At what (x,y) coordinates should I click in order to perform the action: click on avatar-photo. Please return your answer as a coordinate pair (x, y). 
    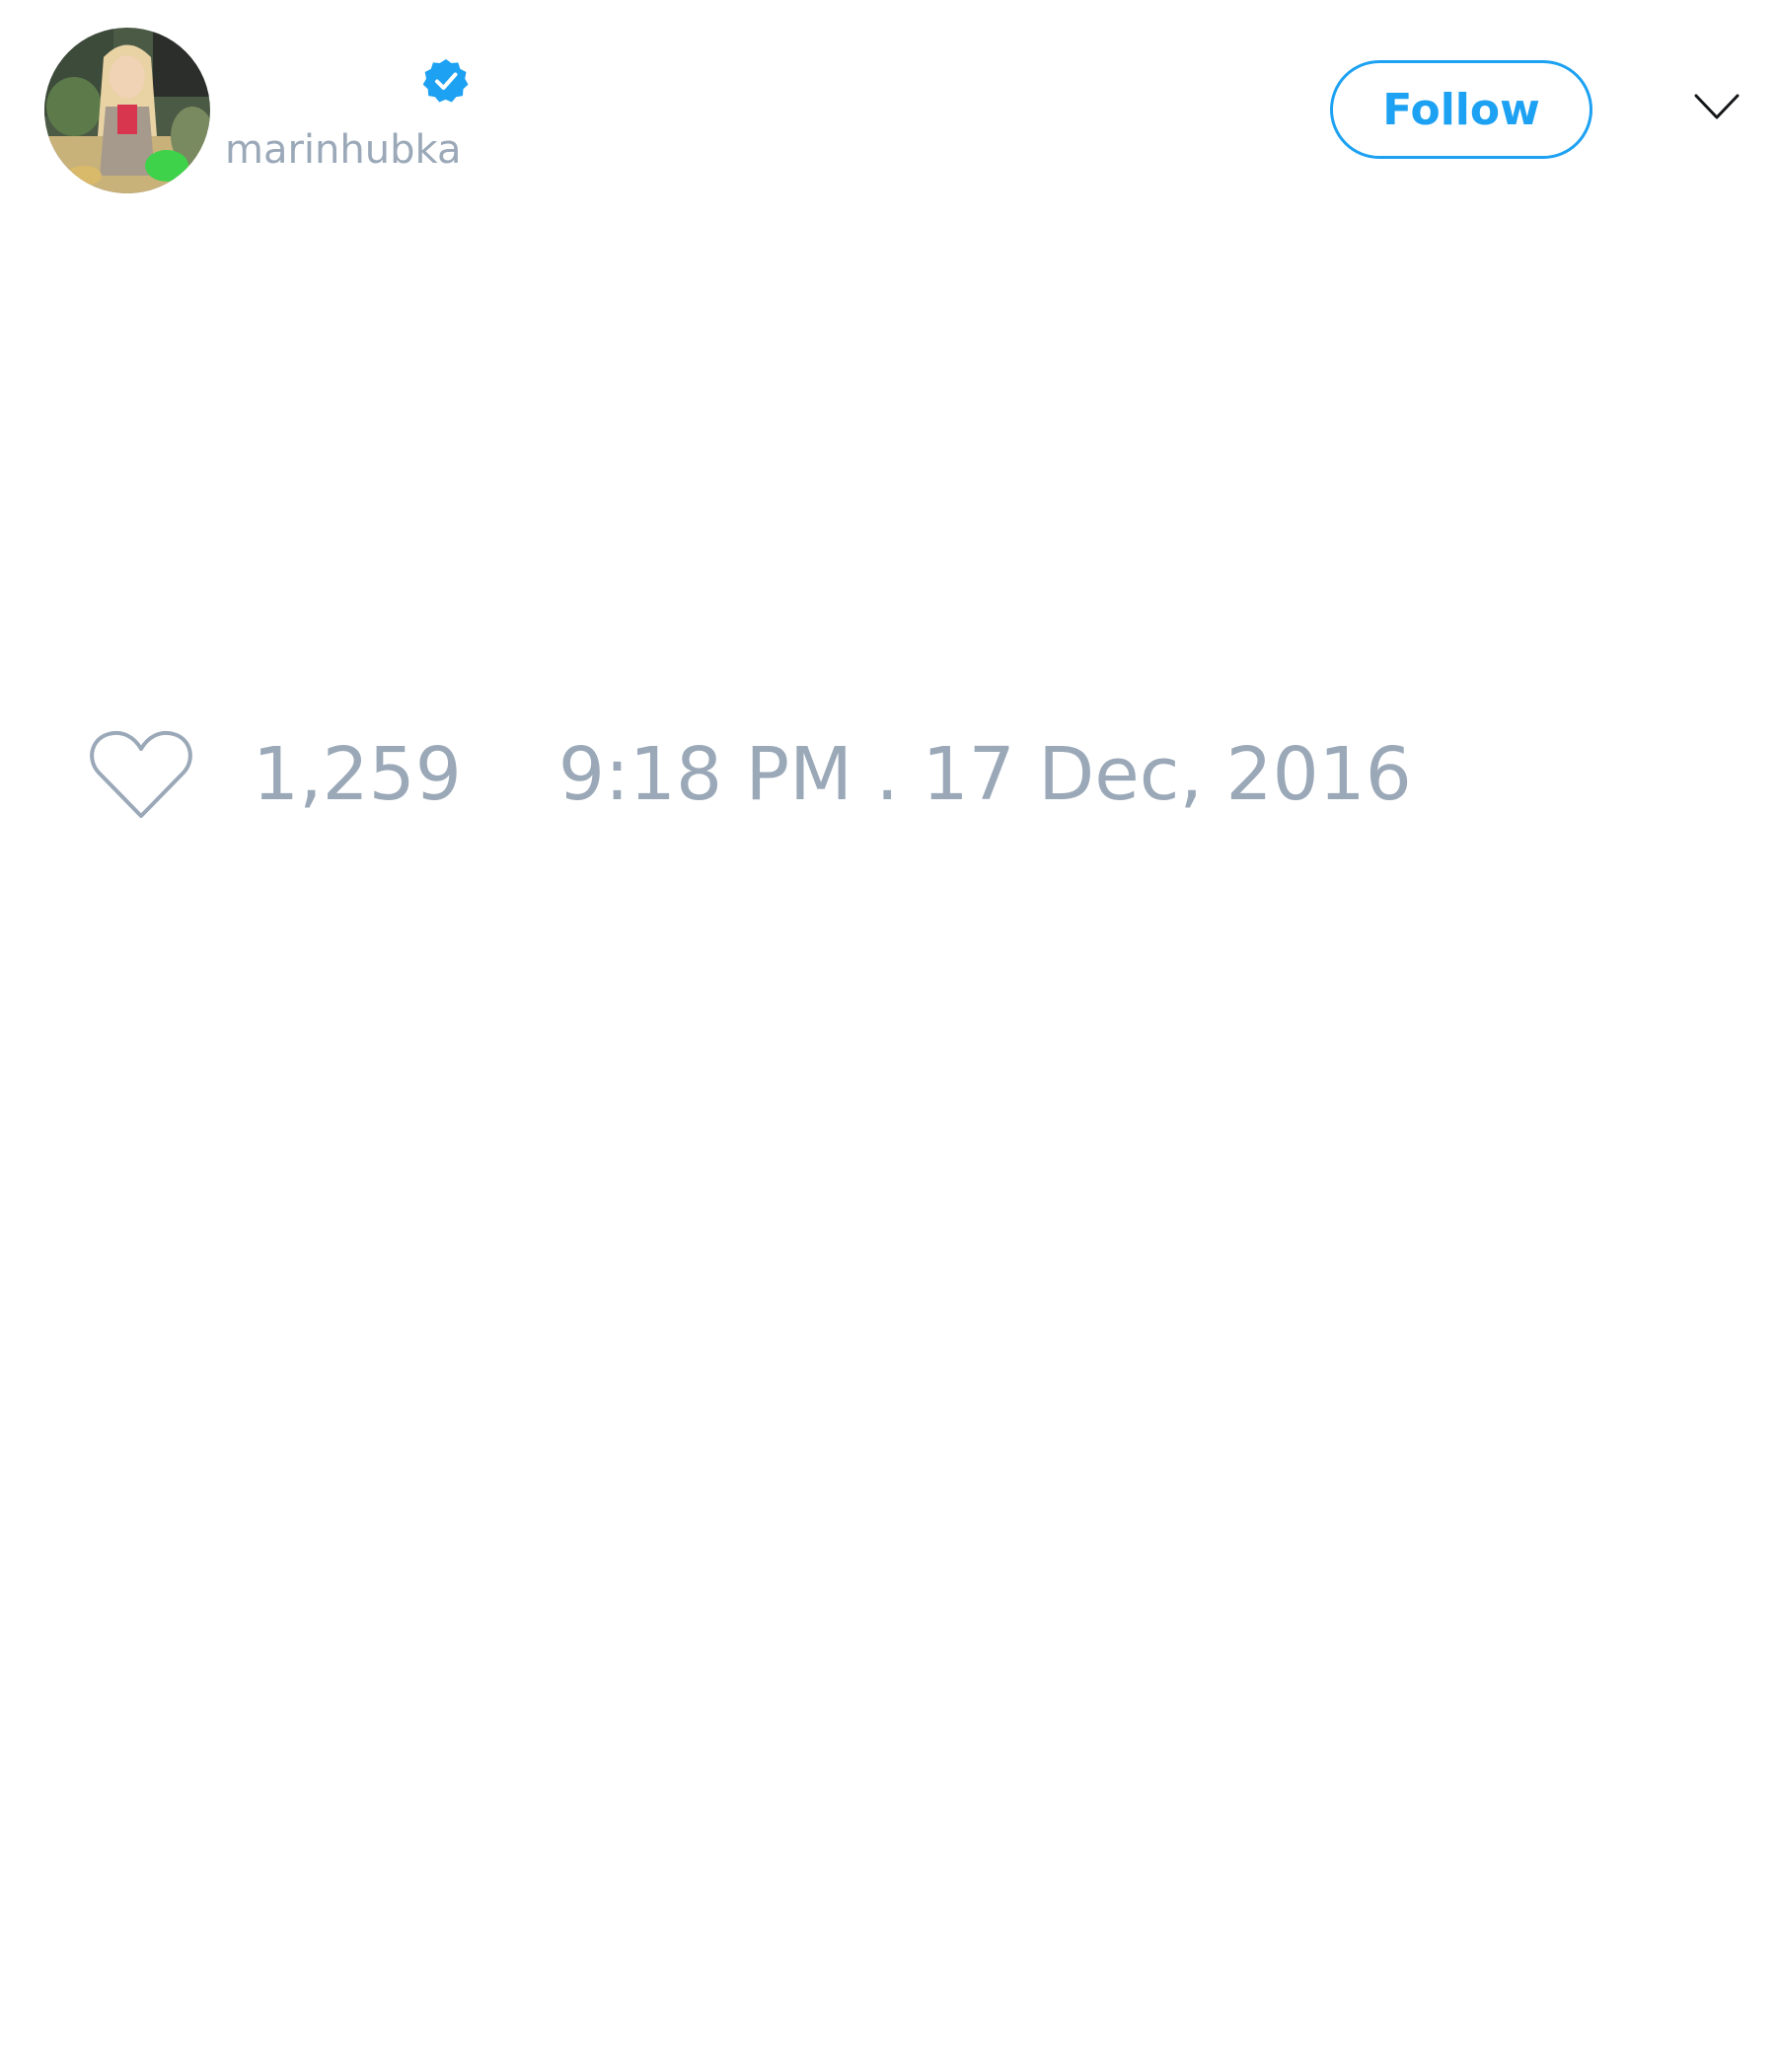
    Looking at the image, I should click on (127, 111).